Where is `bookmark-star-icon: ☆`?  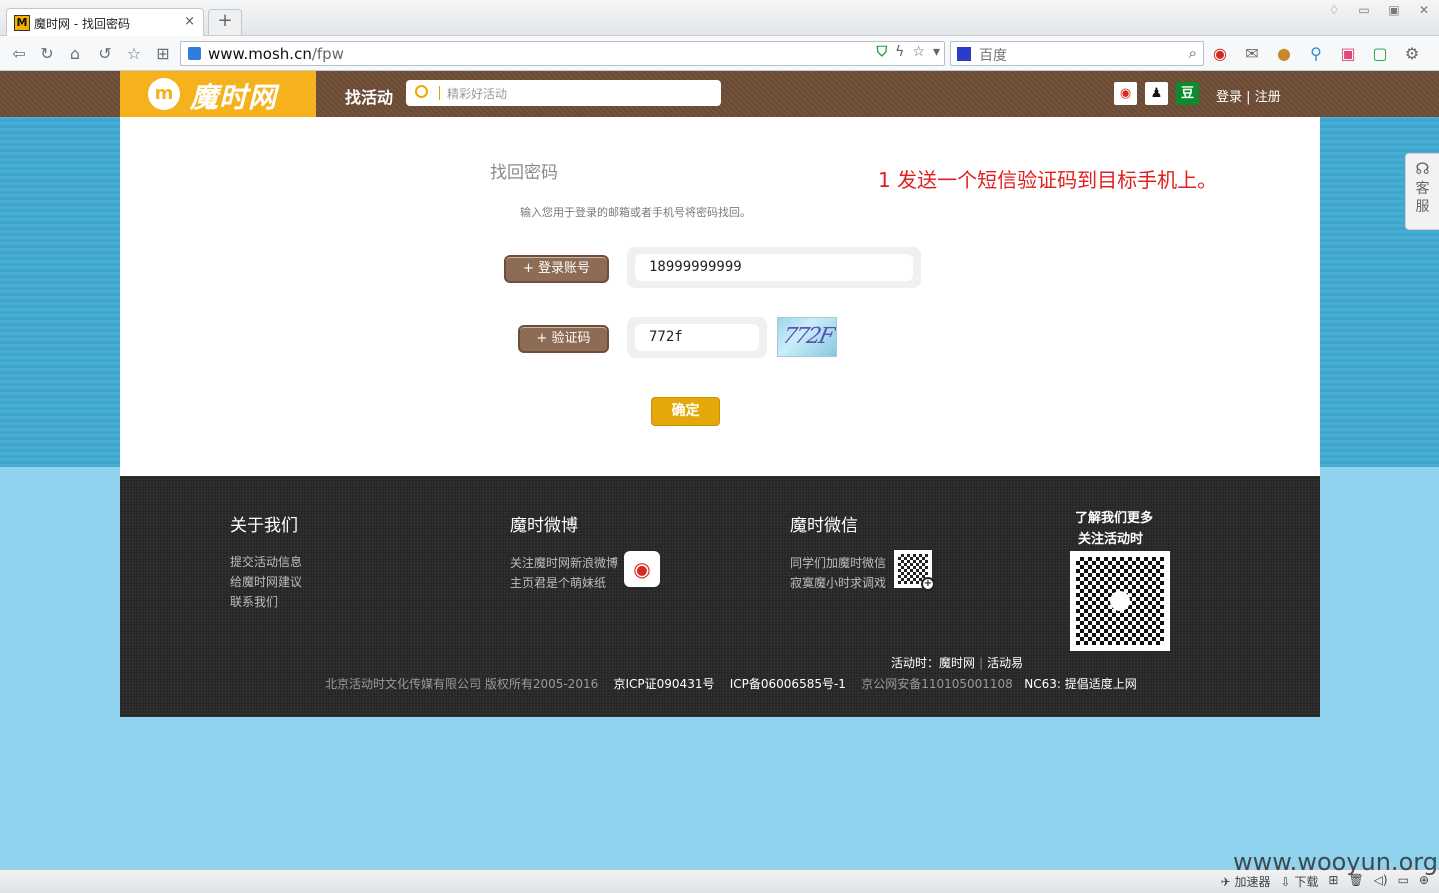 bookmark-star-icon: ☆ is located at coordinates (918, 52).